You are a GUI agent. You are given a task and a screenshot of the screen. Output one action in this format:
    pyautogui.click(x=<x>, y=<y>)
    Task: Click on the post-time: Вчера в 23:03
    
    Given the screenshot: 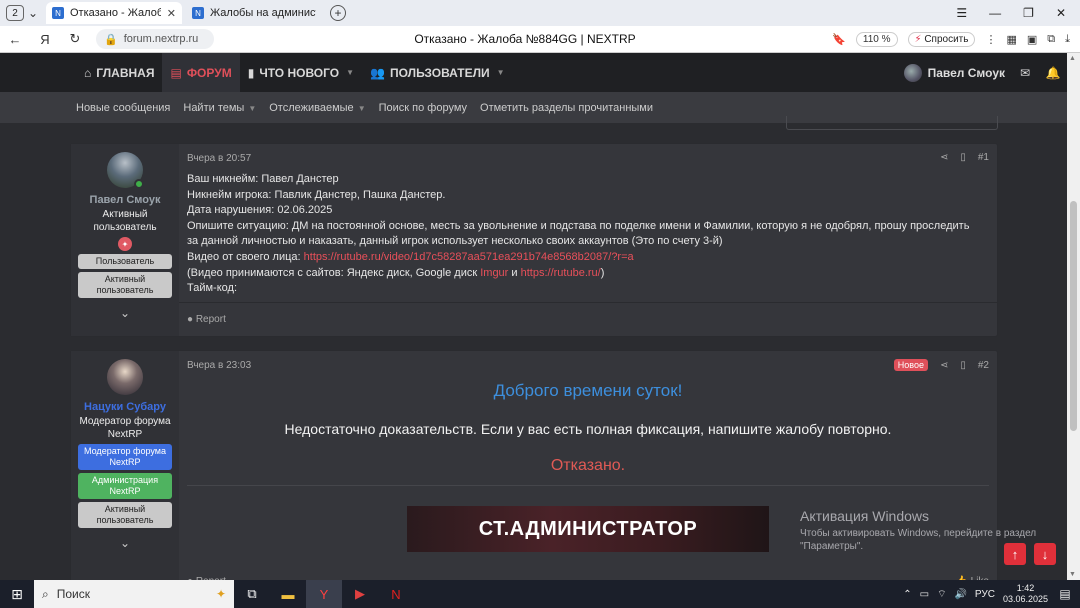 What is the action you would take?
    pyautogui.click(x=219, y=365)
    